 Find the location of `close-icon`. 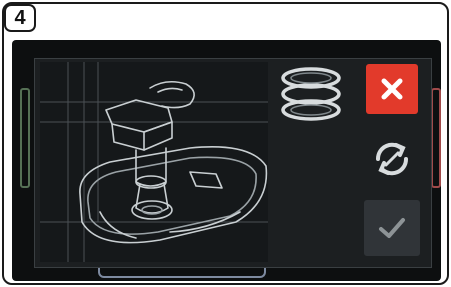

close-icon is located at coordinates (392, 89).